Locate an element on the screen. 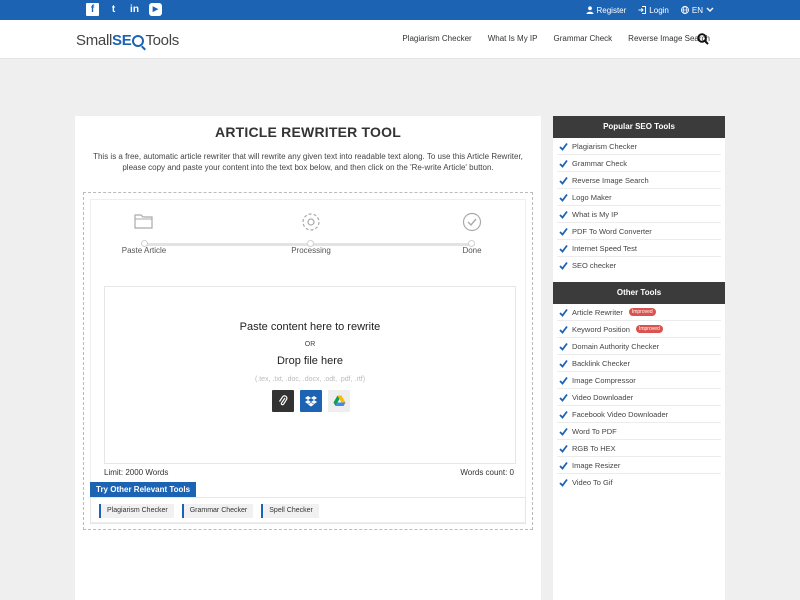 The height and width of the screenshot is (600, 800). language-label: EN is located at coordinates (697, 10).